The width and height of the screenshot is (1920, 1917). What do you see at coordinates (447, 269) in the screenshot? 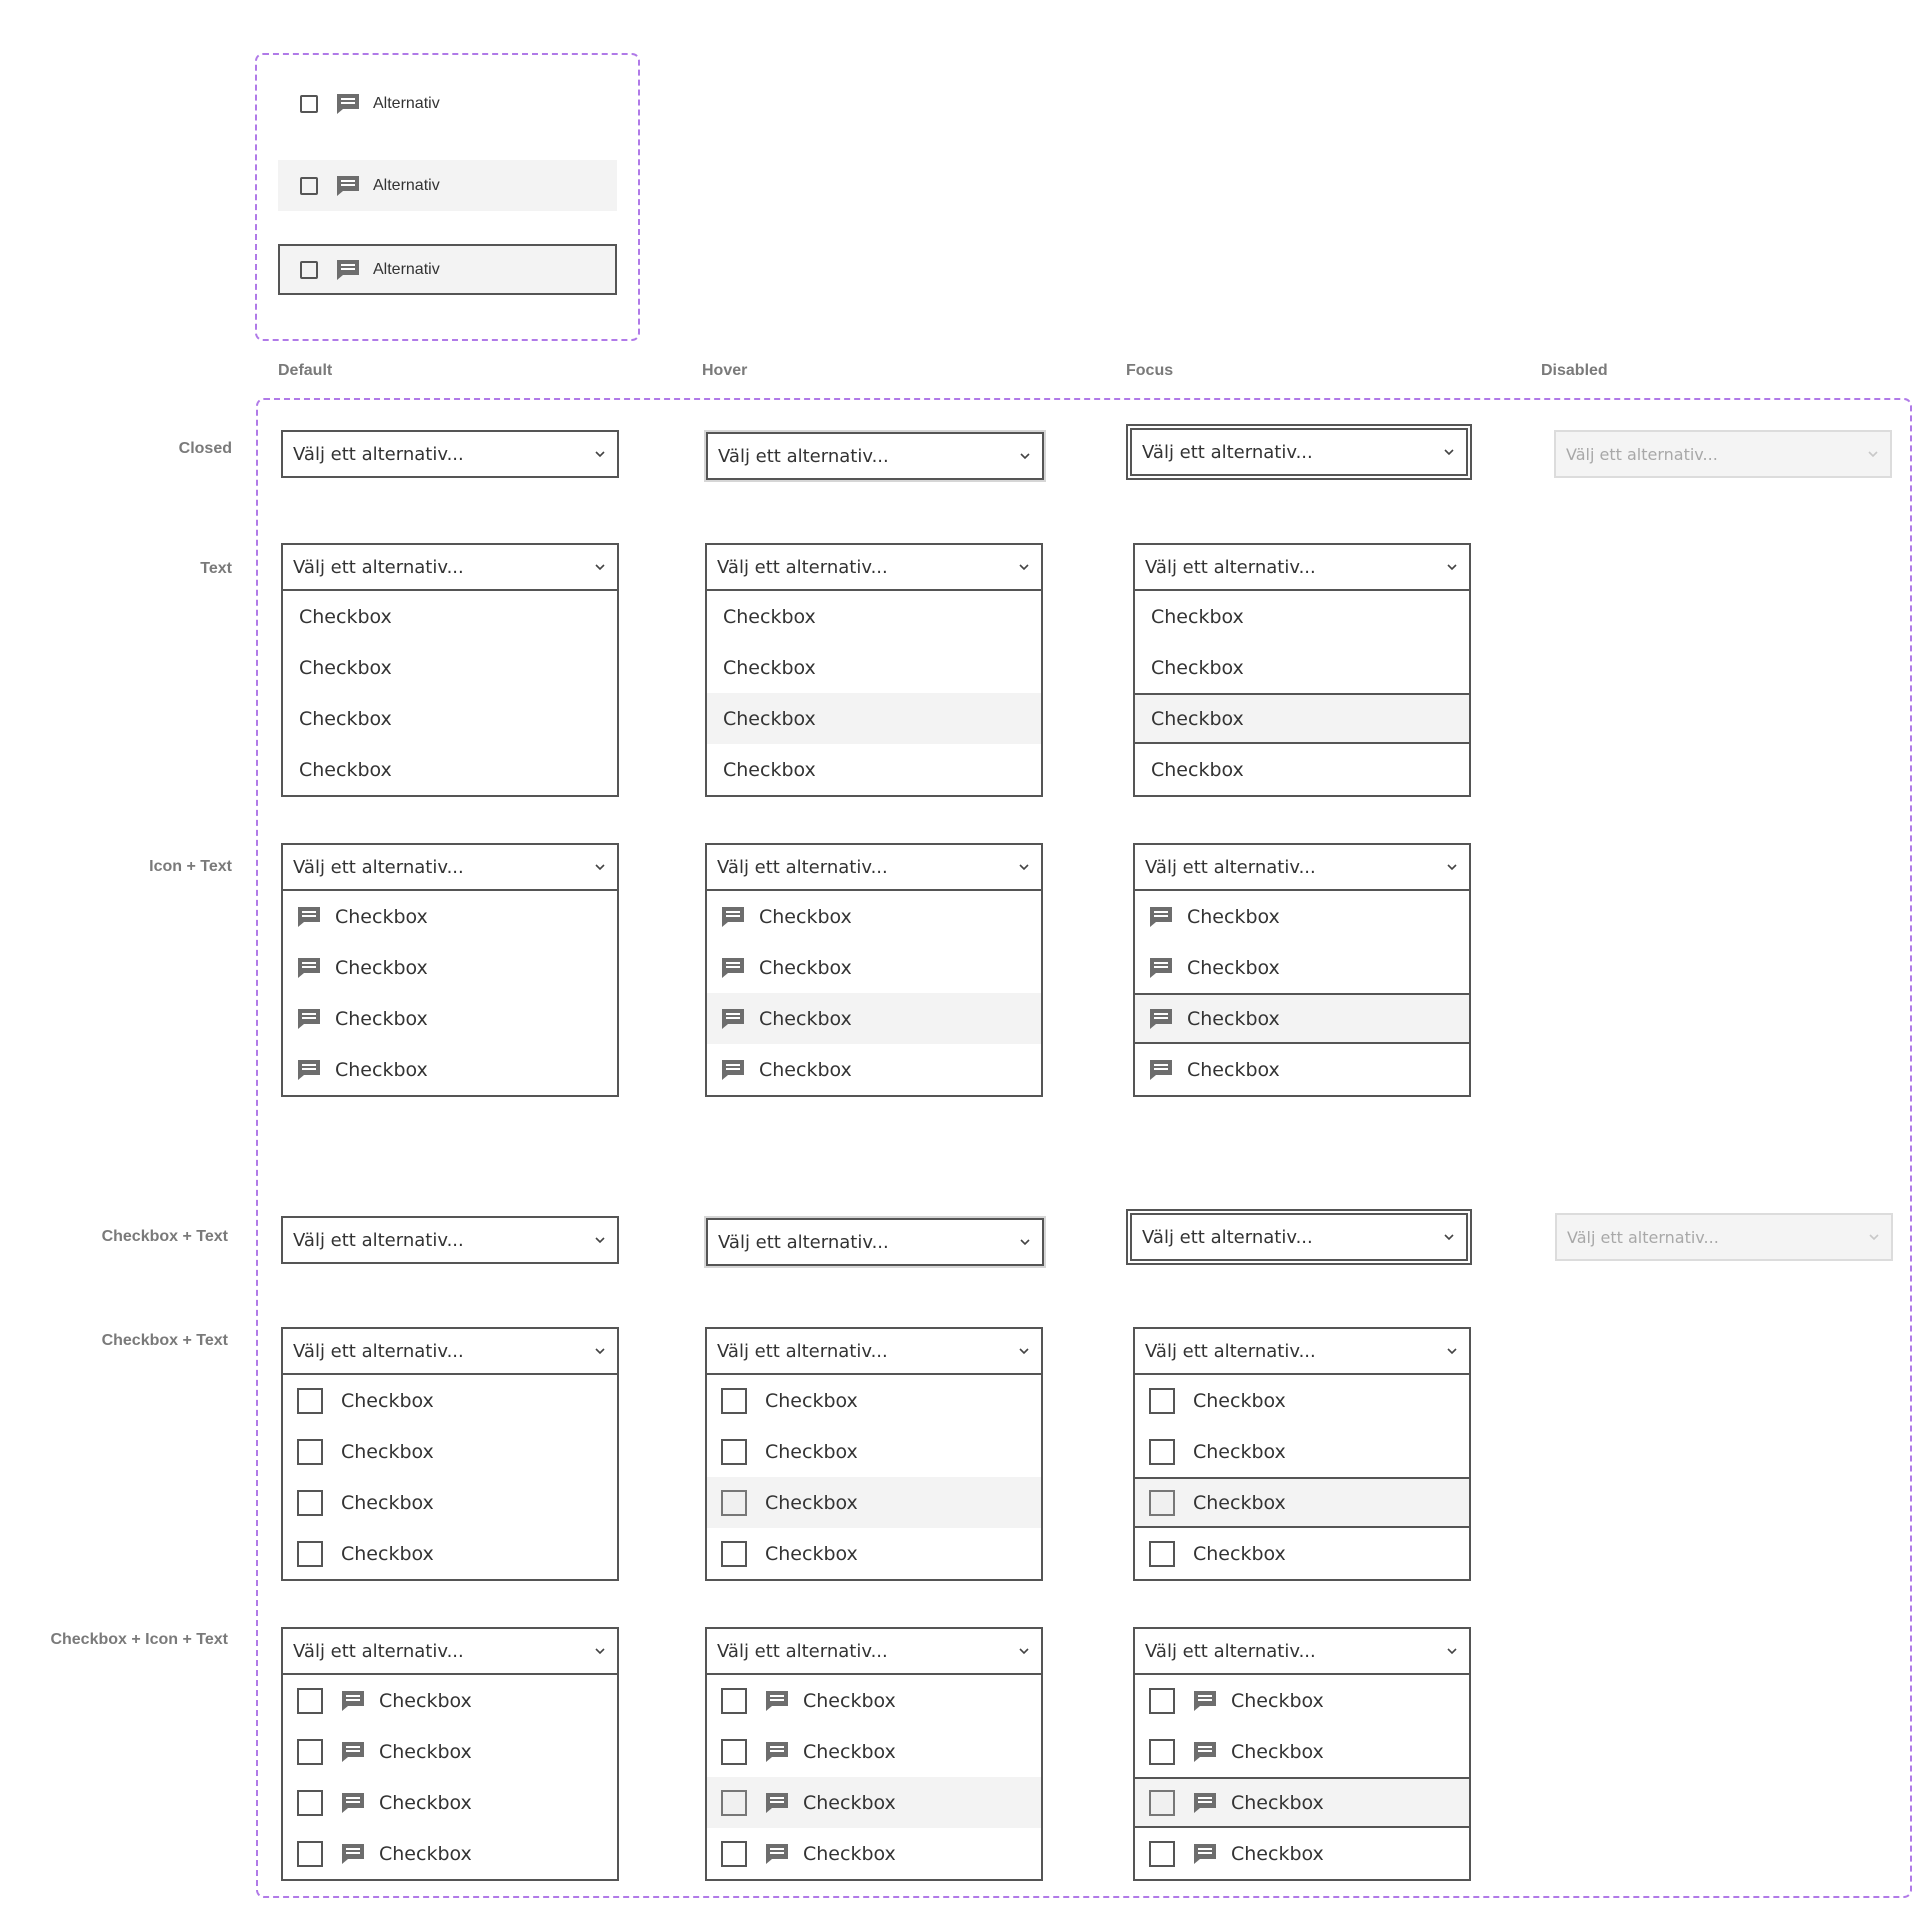
I see `option-focus: Alternativ` at bounding box center [447, 269].